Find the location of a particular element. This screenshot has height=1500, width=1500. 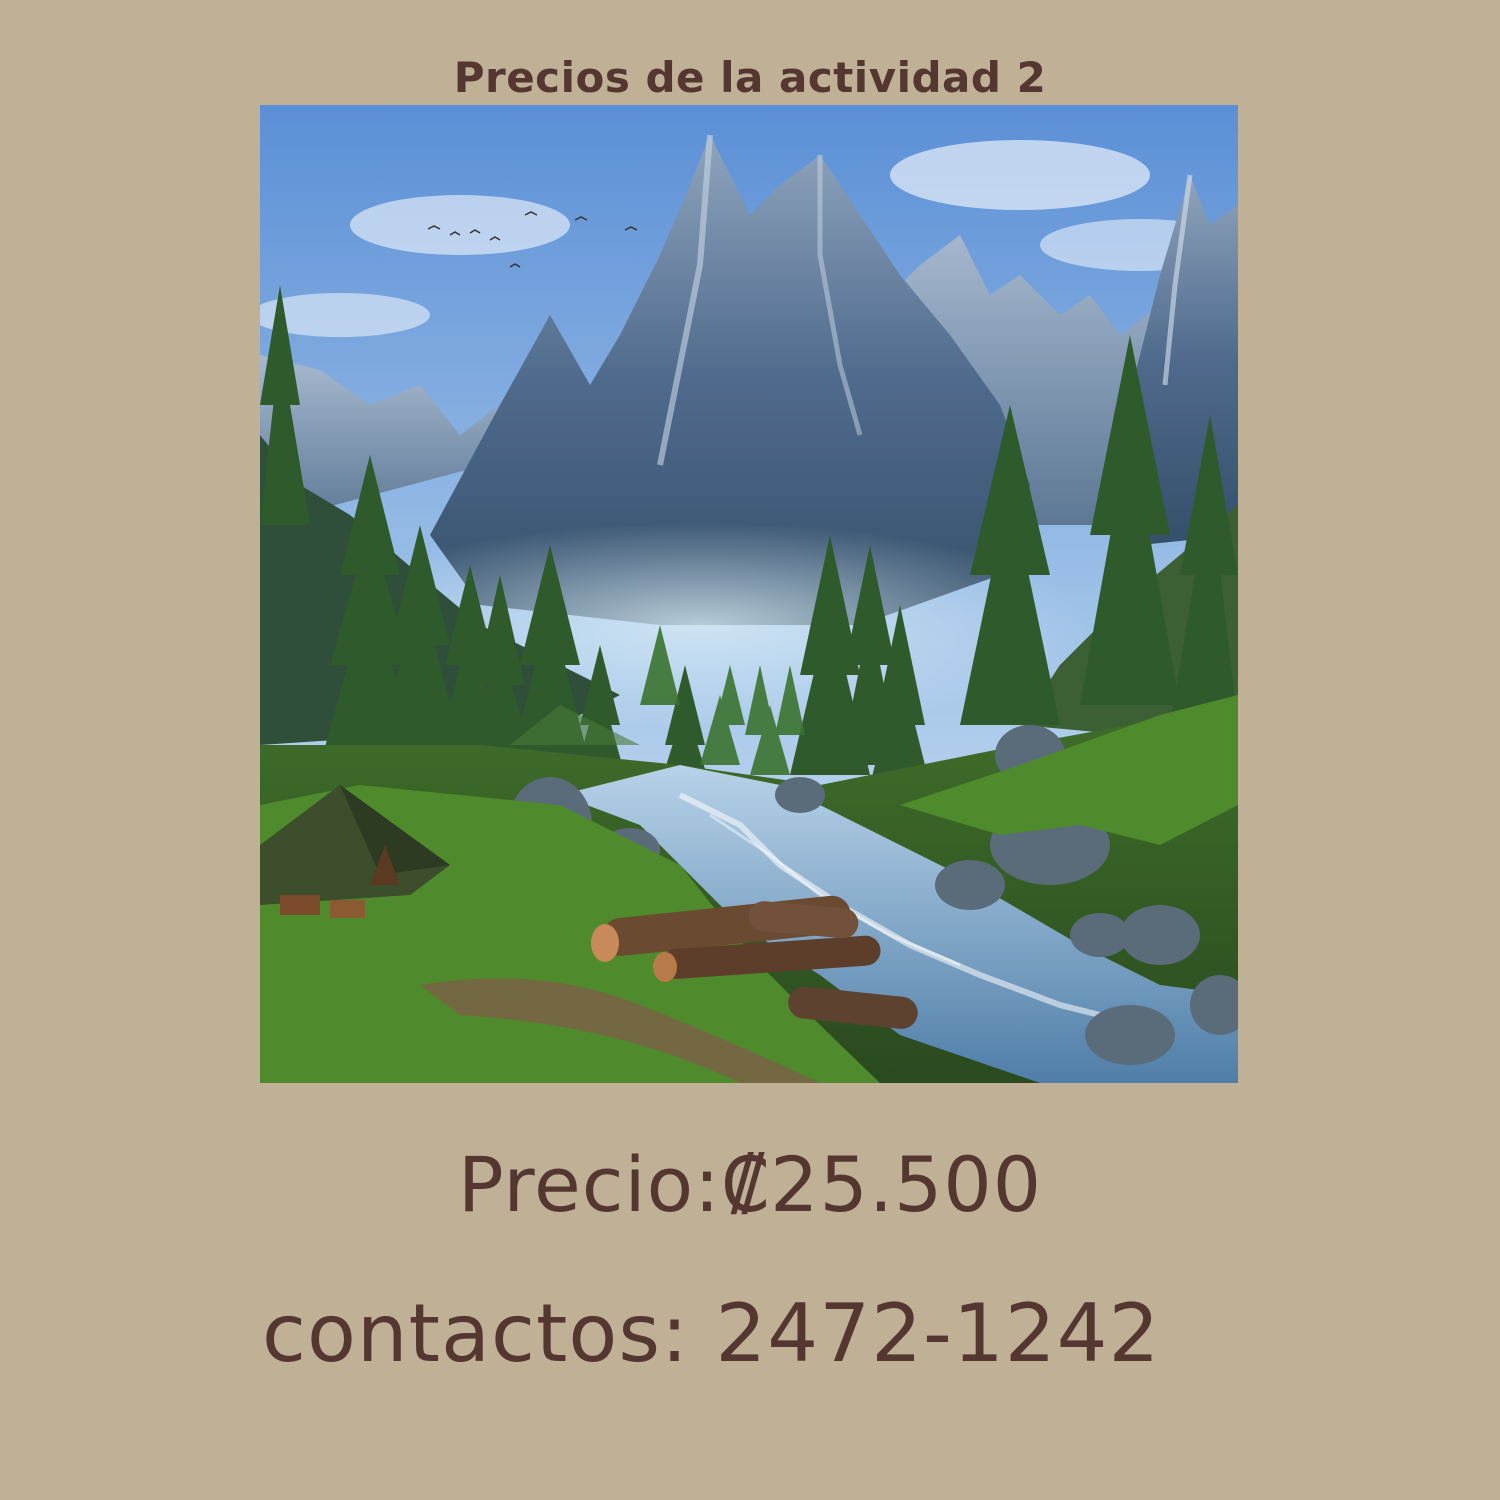

price-line: Precio:₡25.500 is located at coordinates (750, 1185).